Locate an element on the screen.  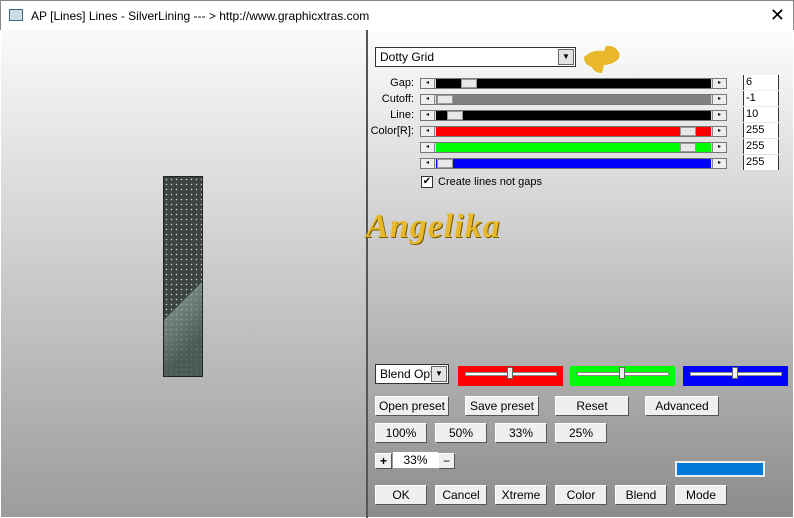
ok-button: OK is located at coordinates (401, 495).